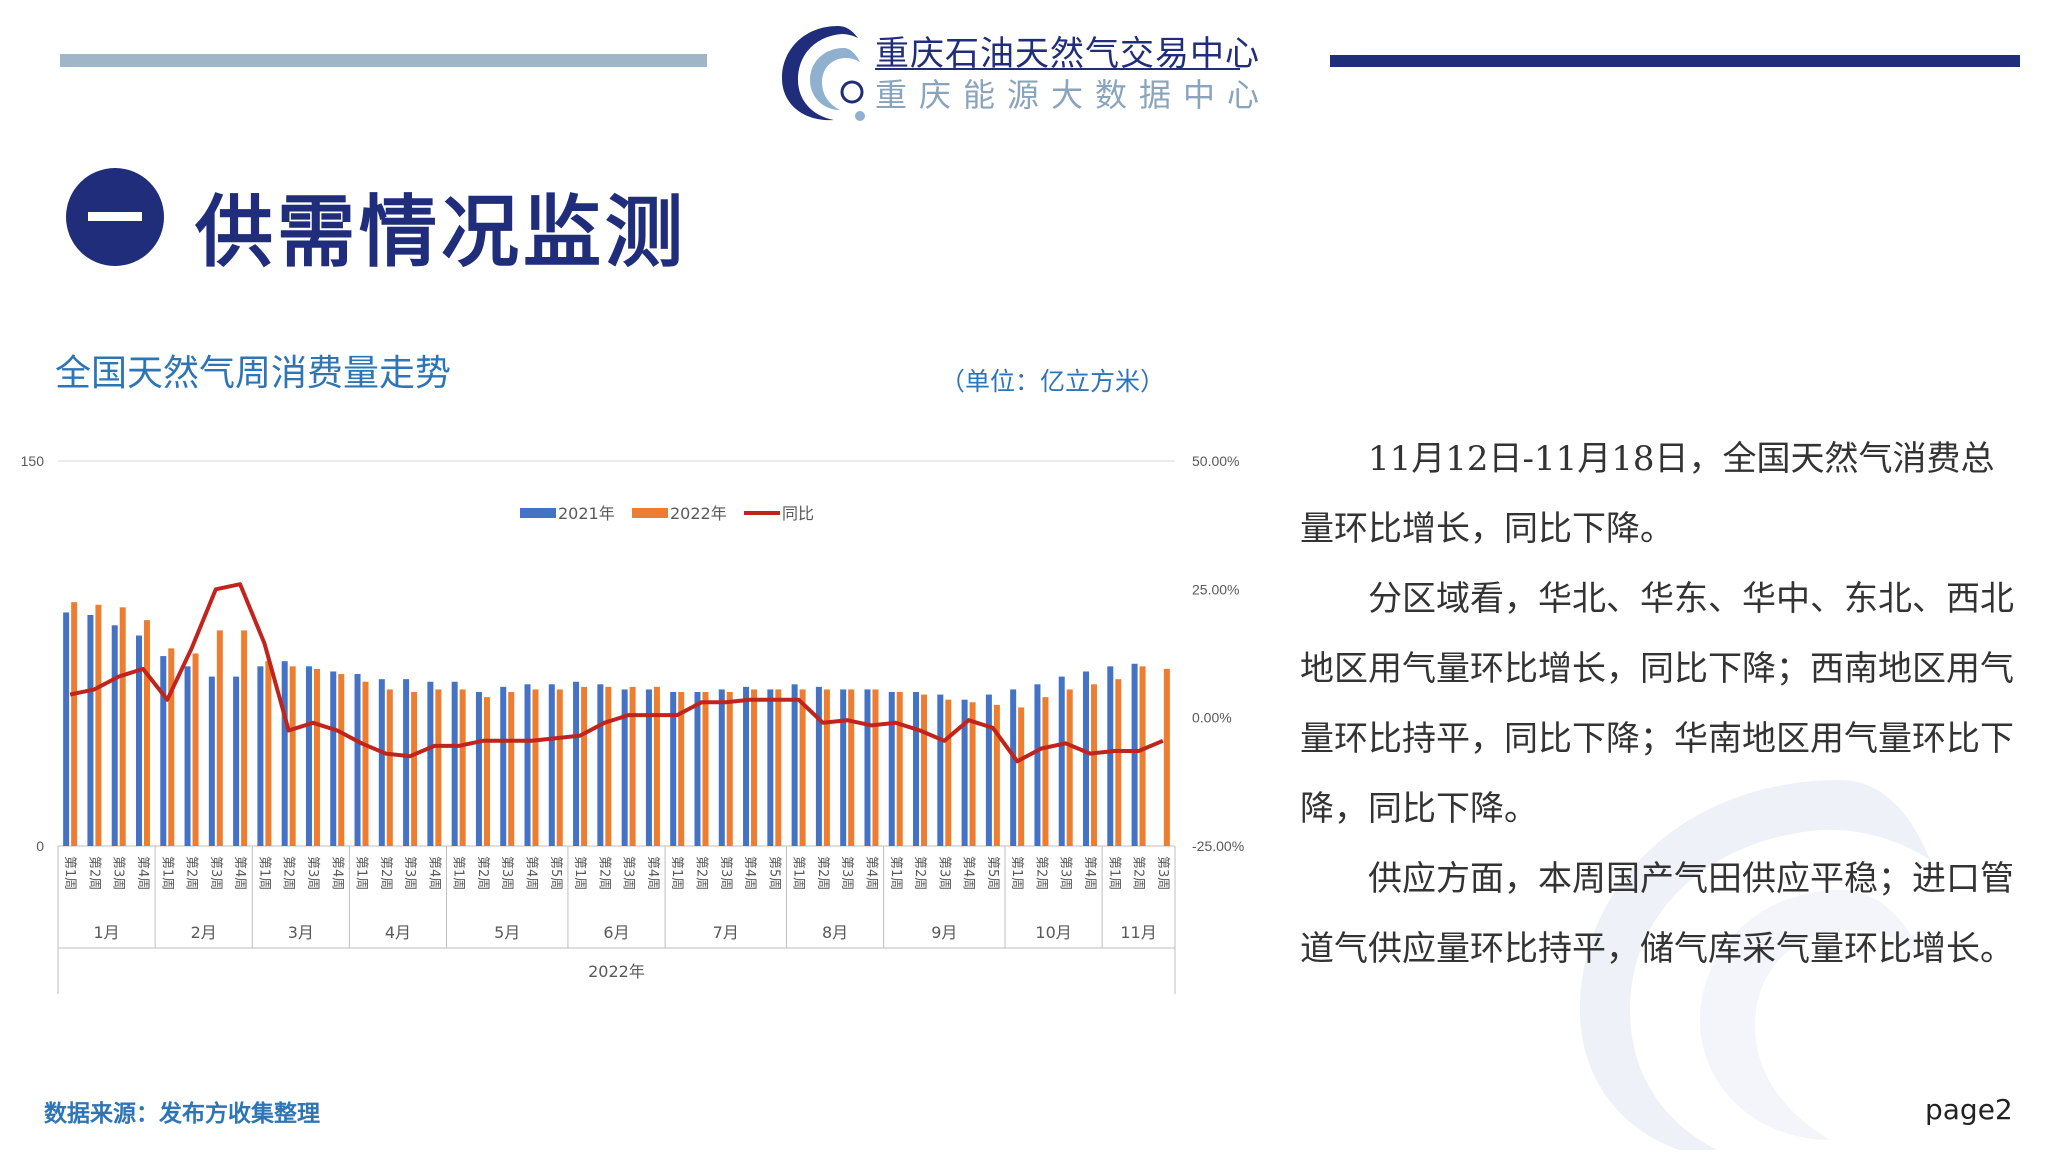  Describe the element at coordinates (586, 513) in the screenshot. I see `legend-label-2021: 2021年` at that location.